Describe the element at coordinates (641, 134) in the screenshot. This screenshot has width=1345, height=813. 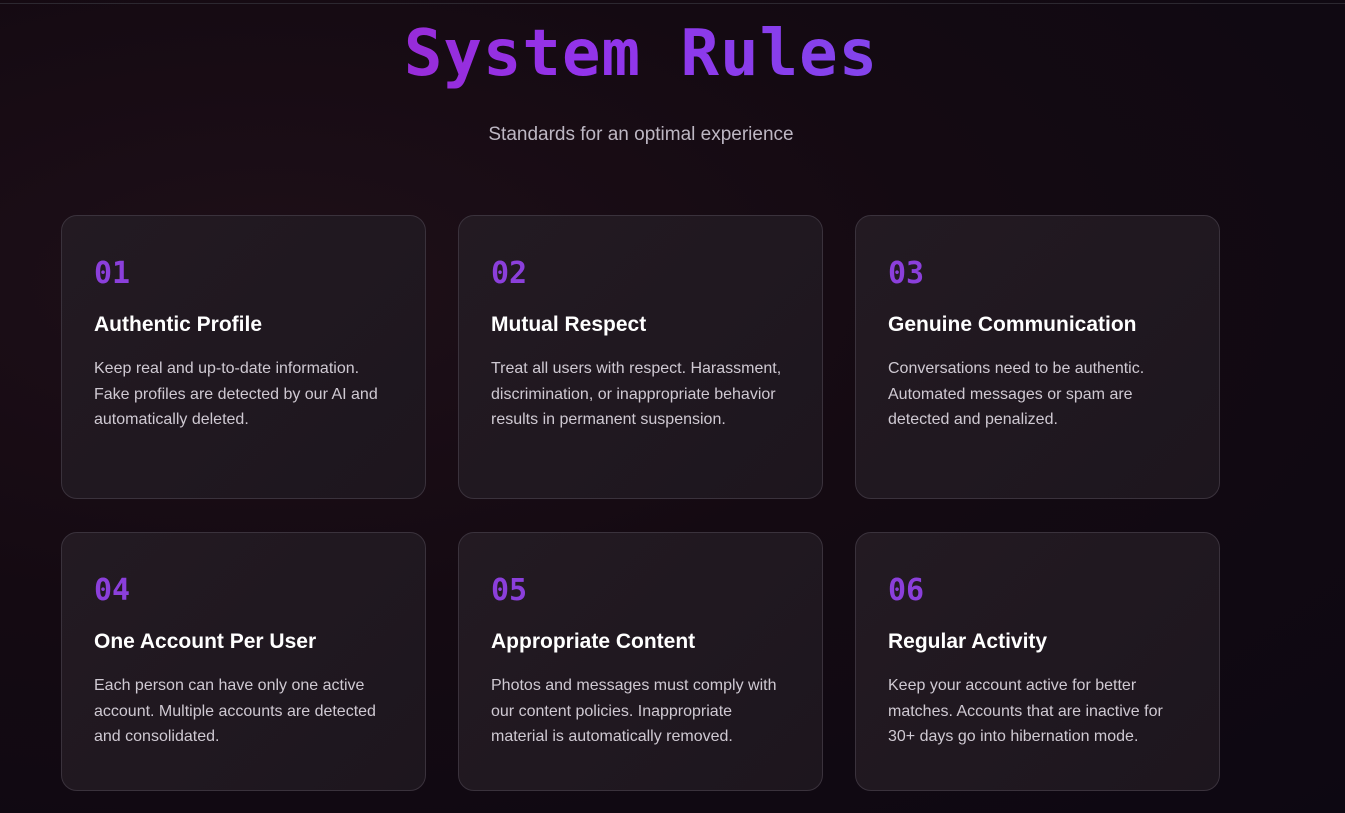
I see `page-subtitle: Standards for an optimal experience` at that location.